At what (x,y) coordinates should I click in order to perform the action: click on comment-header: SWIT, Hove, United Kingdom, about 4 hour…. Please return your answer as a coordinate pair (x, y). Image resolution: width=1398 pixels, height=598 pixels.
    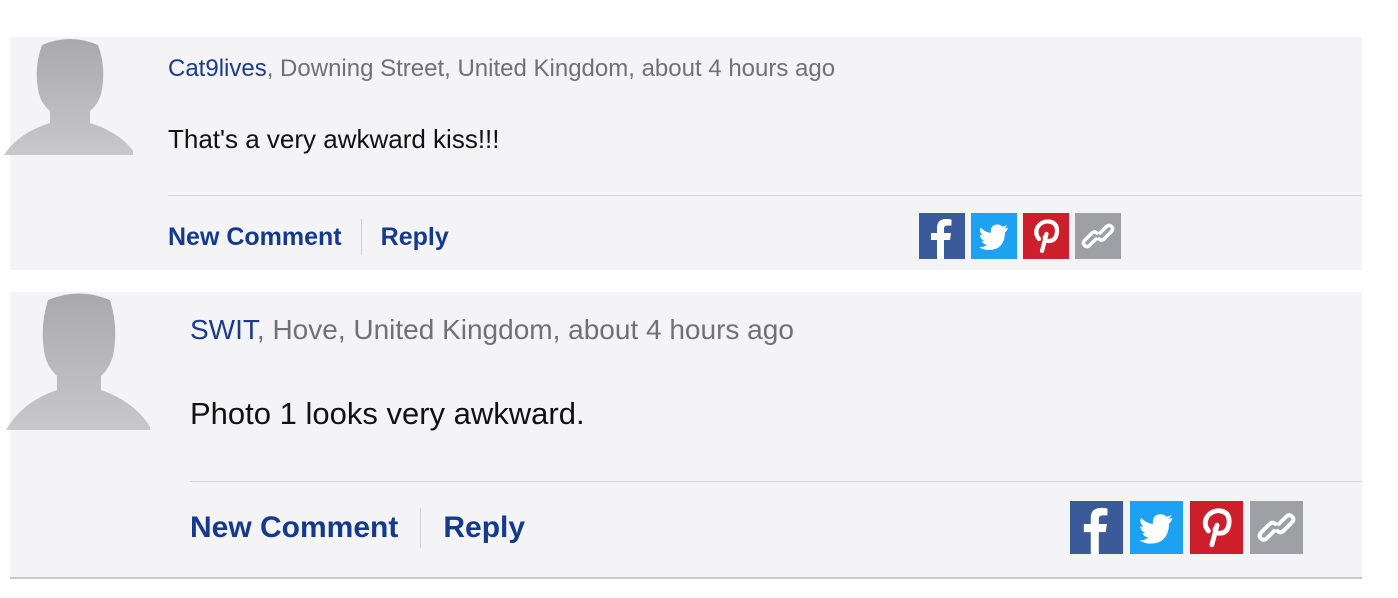
    Looking at the image, I should click on (492, 330).